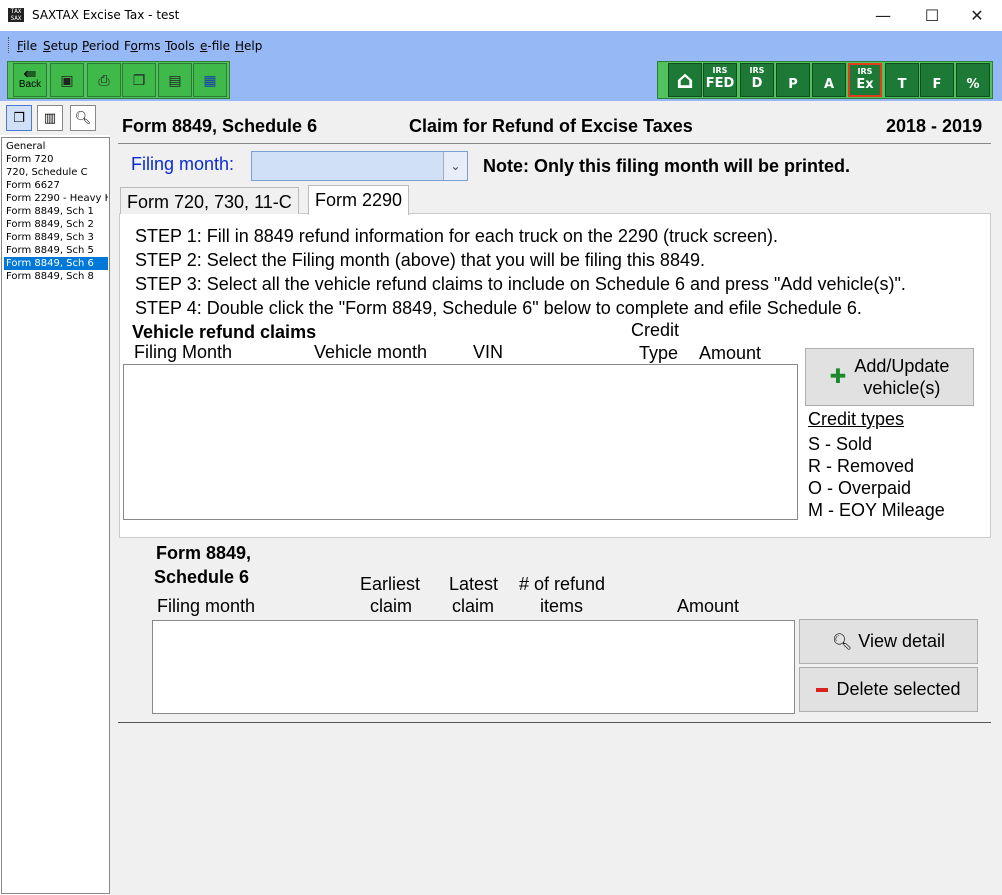 The width and height of the screenshot is (1002, 895). What do you see at coordinates (473, 606) in the screenshot?
I see `s6-col-latest-2: claim` at bounding box center [473, 606].